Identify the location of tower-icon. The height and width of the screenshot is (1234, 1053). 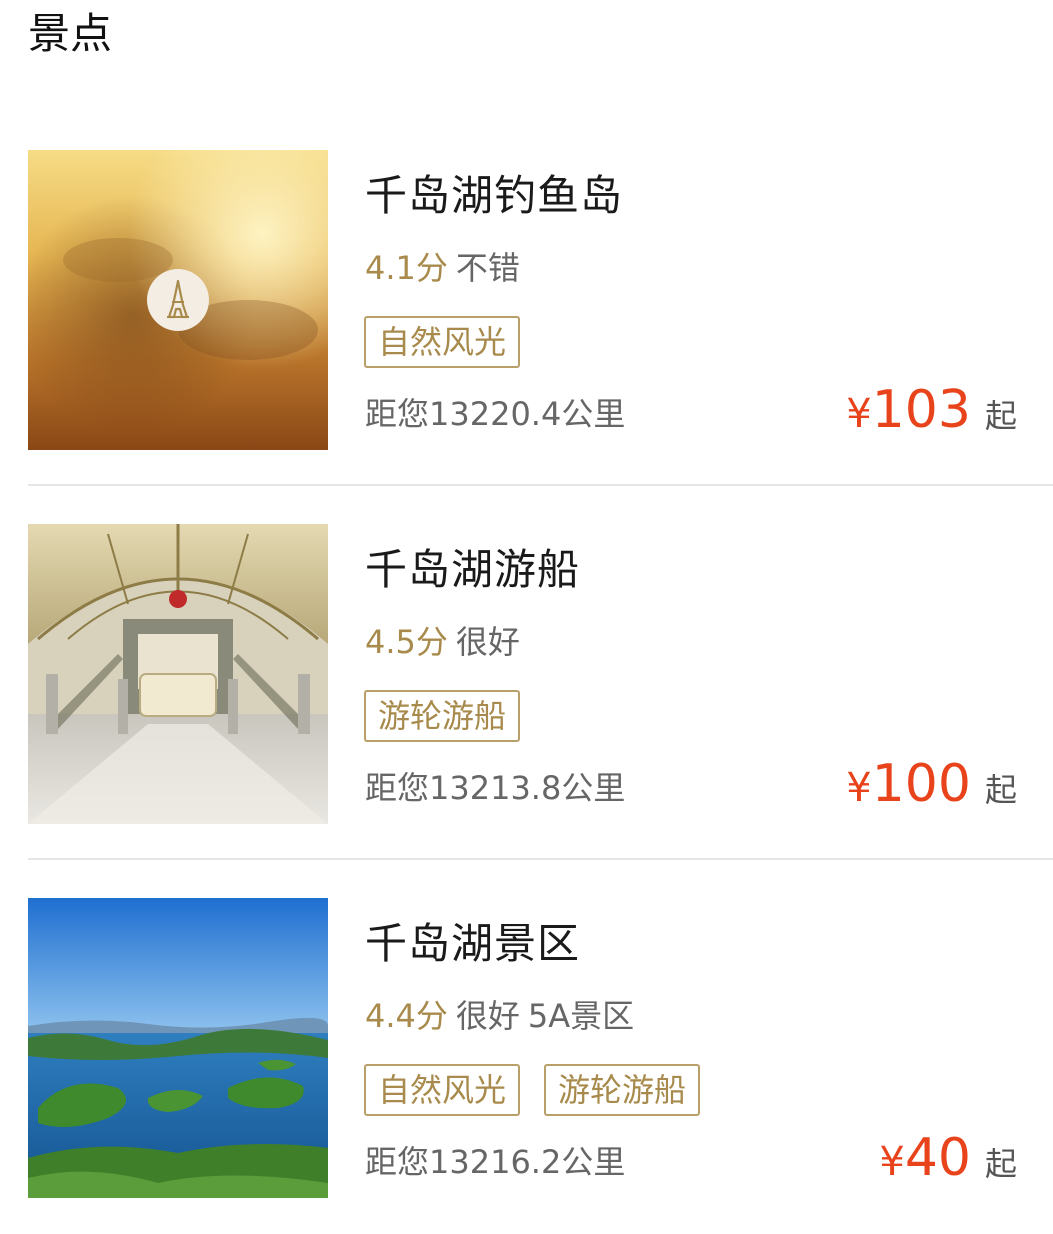
(178, 300).